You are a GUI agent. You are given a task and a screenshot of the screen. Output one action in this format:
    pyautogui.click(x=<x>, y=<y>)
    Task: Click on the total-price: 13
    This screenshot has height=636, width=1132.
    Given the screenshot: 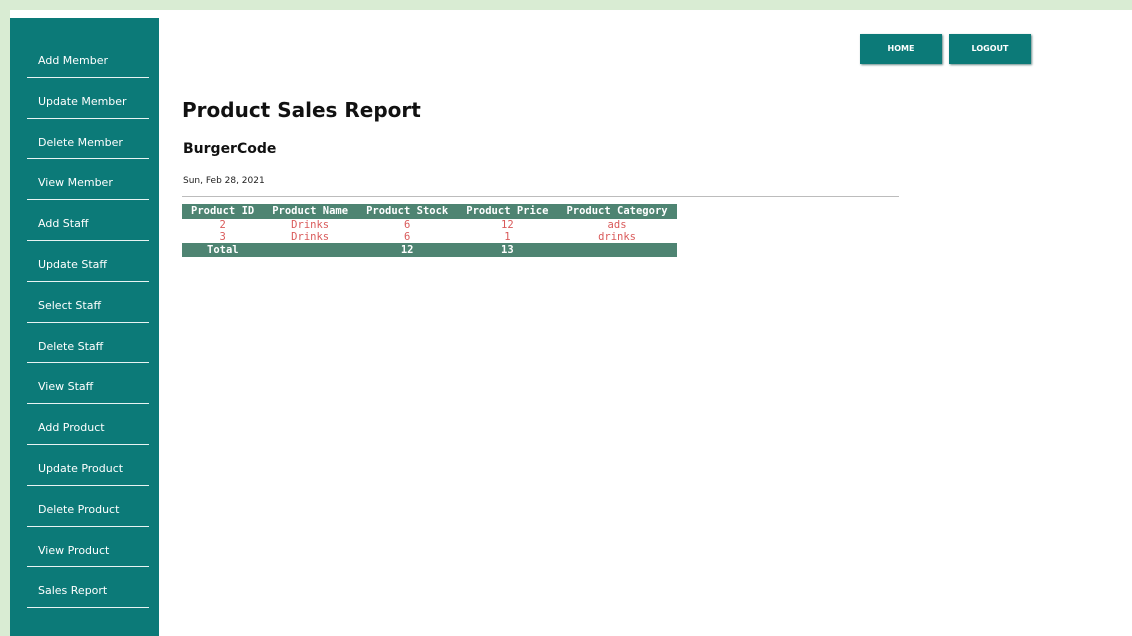 What is the action you would take?
    pyautogui.click(x=507, y=250)
    